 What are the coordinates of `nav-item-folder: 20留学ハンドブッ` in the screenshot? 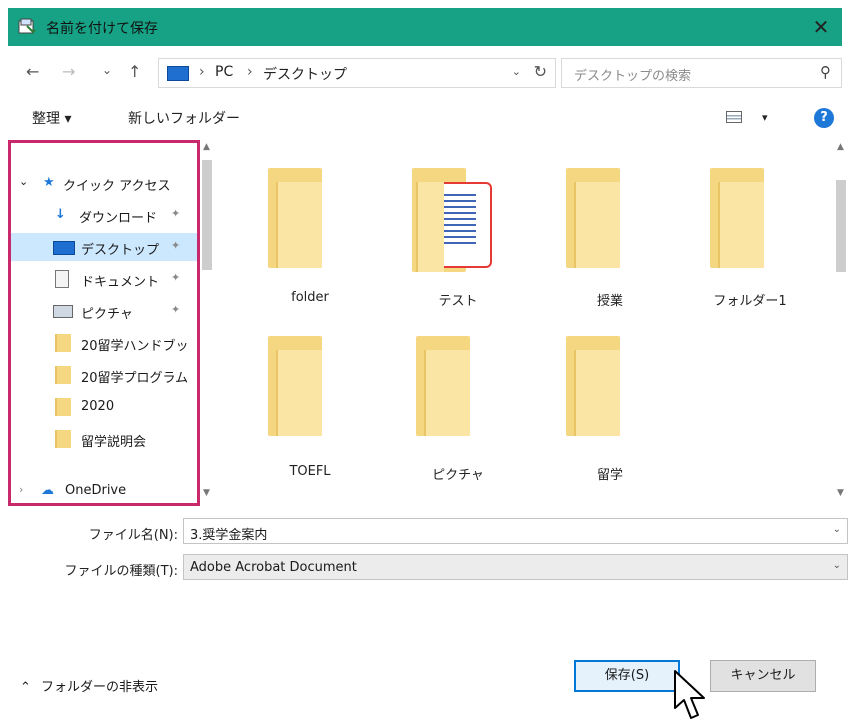 It's located at (104, 343).